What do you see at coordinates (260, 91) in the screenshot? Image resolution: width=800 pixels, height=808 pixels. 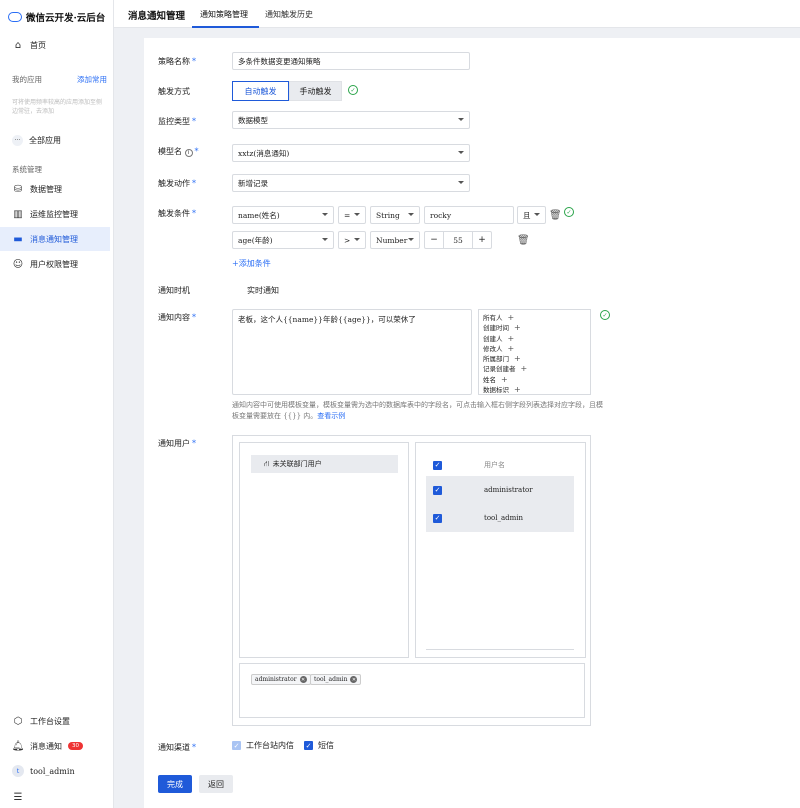 I see `auto-trigger-button: 自动触发` at bounding box center [260, 91].